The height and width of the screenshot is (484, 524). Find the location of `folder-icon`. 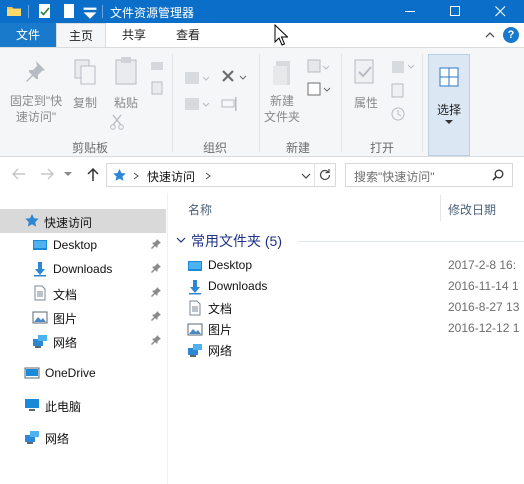

folder-icon is located at coordinates (14, 11).